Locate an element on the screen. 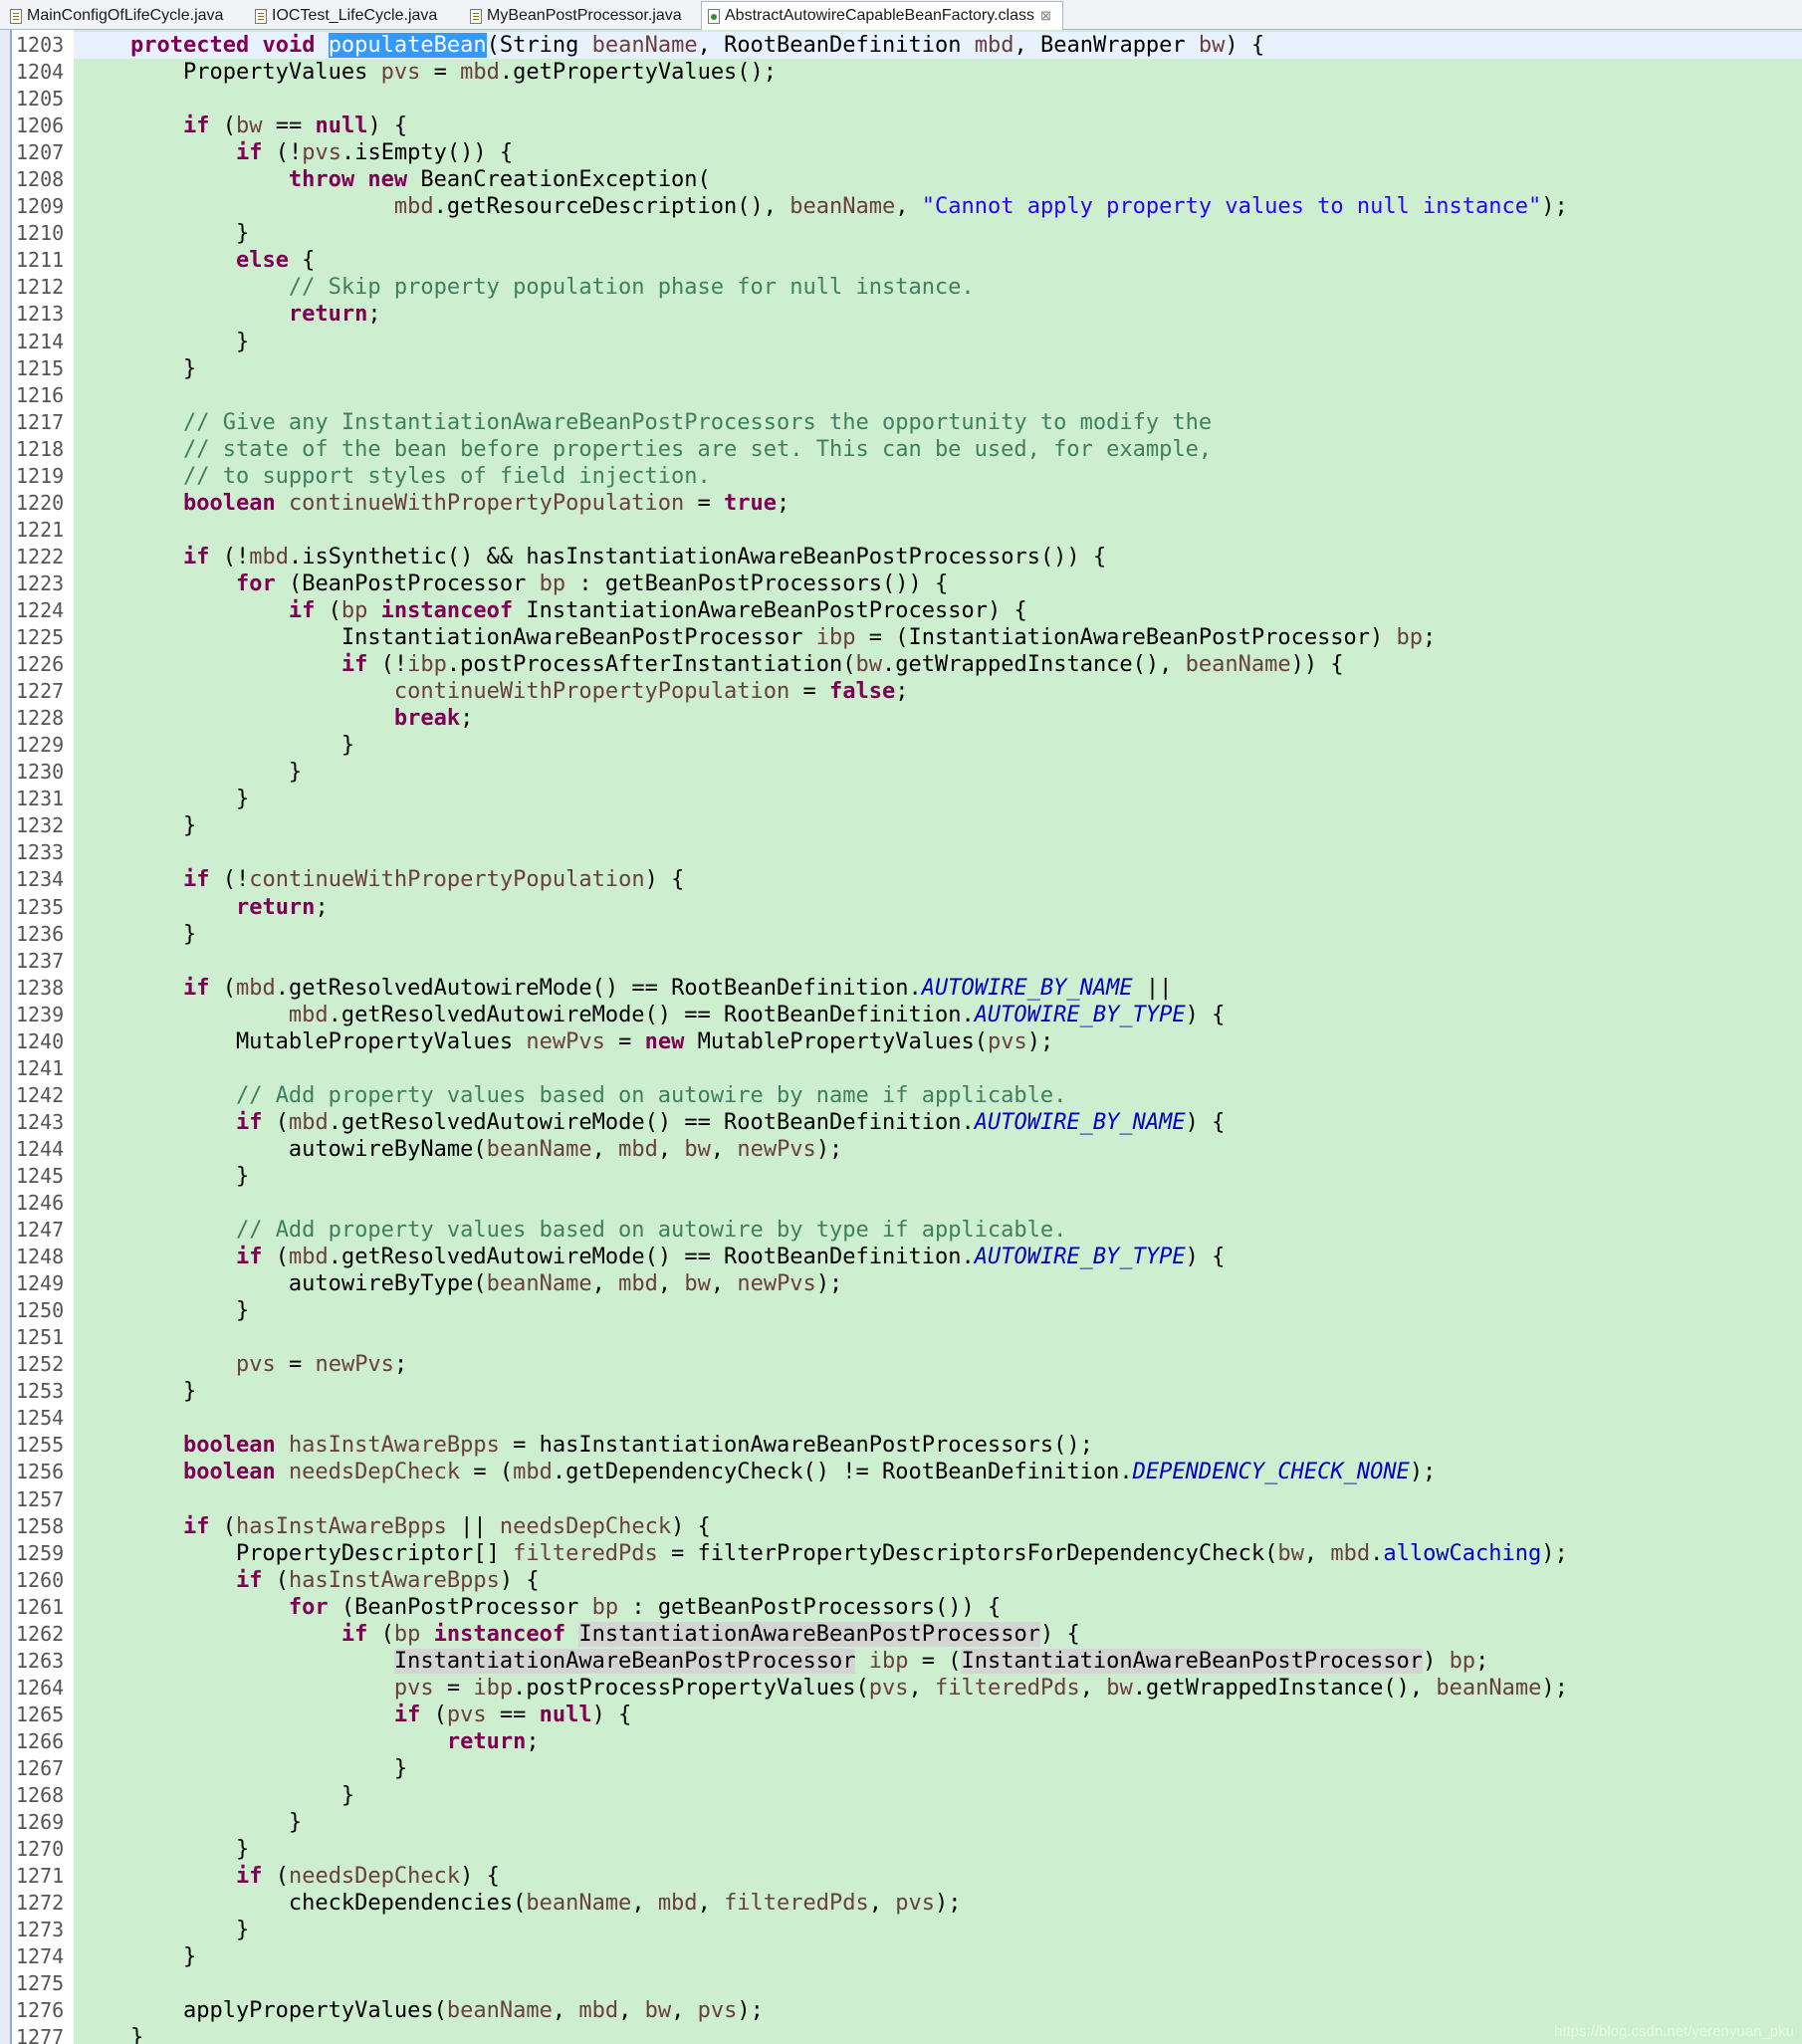 This screenshot has height=2044, width=1802. code-line: 1277 } is located at coordinates (907, 2034).